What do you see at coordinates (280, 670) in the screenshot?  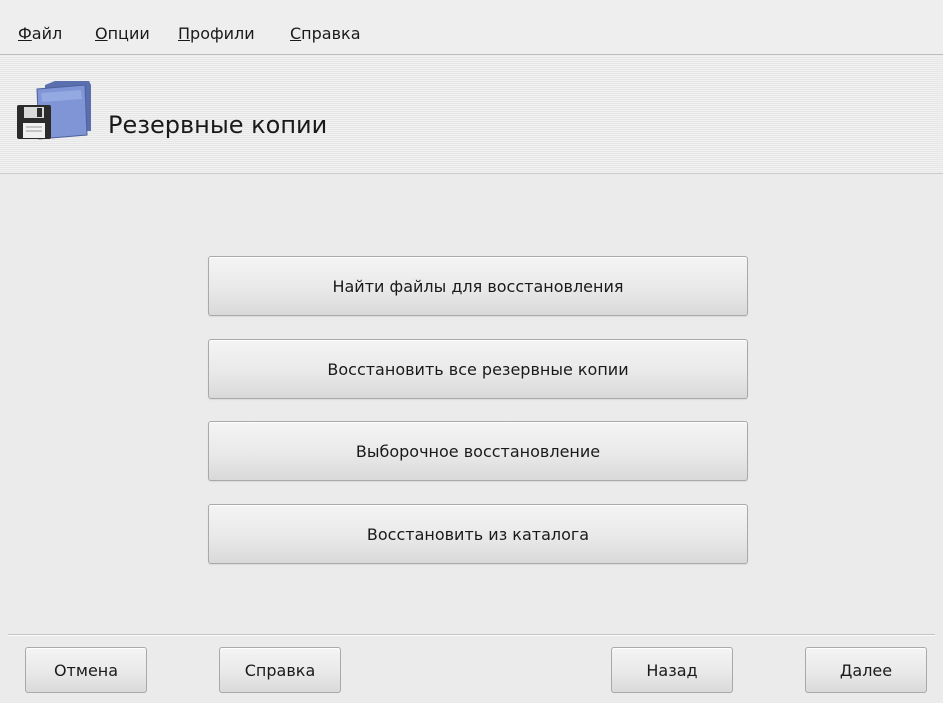 I see `help-button: Справка` at bounding box center [280, 670].